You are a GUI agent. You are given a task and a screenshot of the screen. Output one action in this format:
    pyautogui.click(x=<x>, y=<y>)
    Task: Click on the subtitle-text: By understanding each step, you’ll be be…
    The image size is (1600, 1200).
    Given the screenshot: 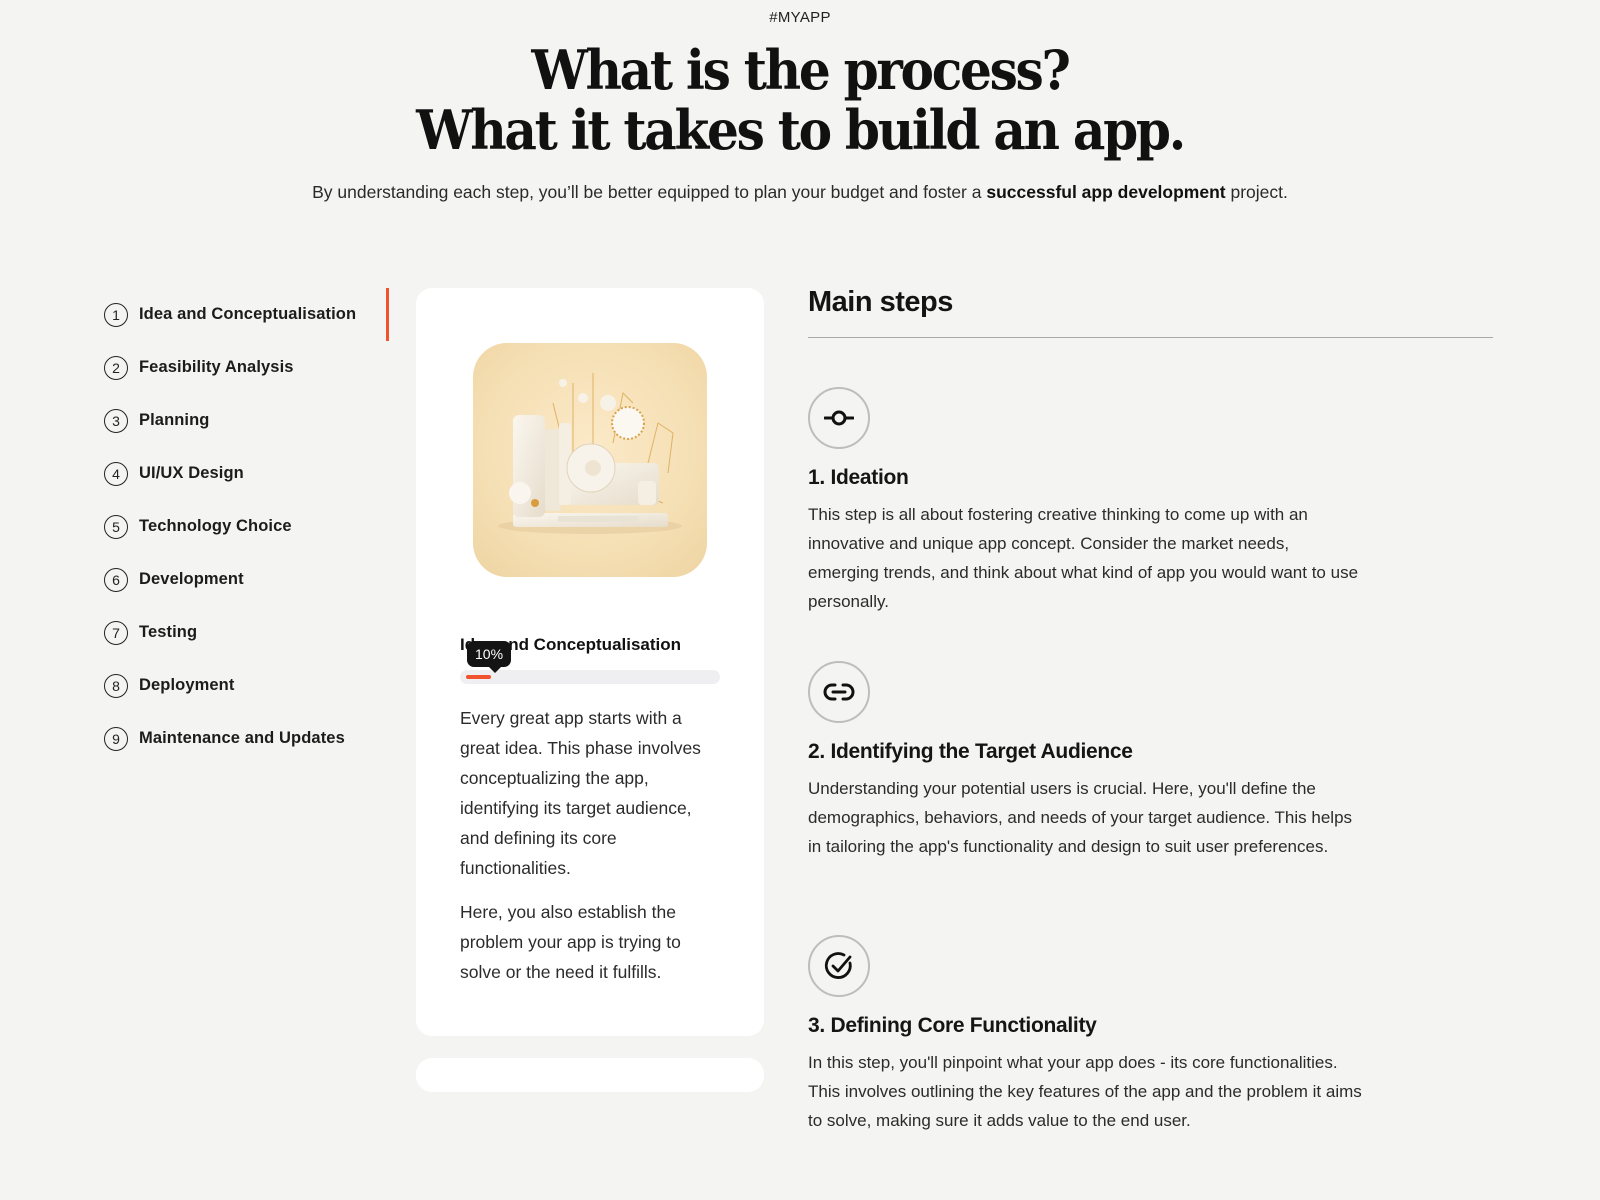 What is the action you would take?
    pyautogui.click(x=649, y=192)
    